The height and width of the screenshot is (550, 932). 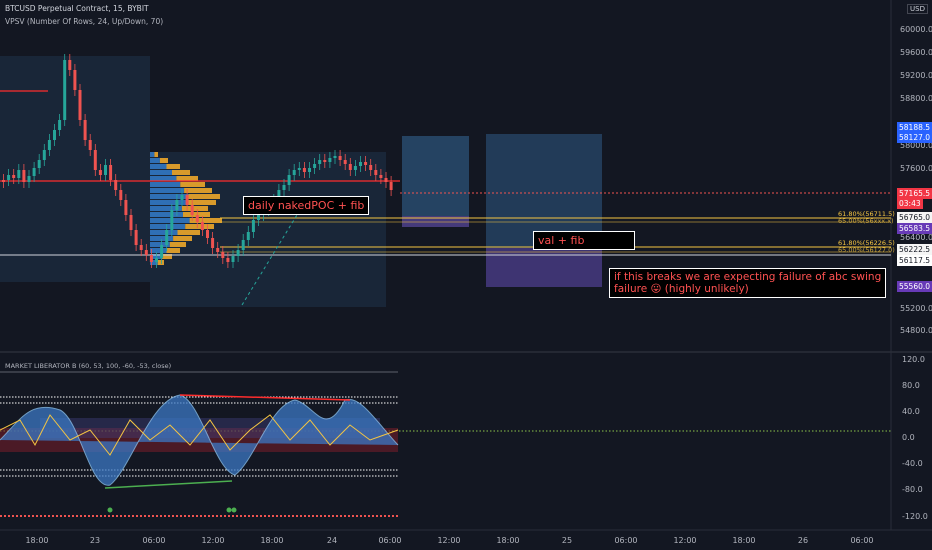 What do you see at coordinates (914, 217) in the screenshot?
I see `price-tag-fib: 56765.0` at bounding box center [914, 217].